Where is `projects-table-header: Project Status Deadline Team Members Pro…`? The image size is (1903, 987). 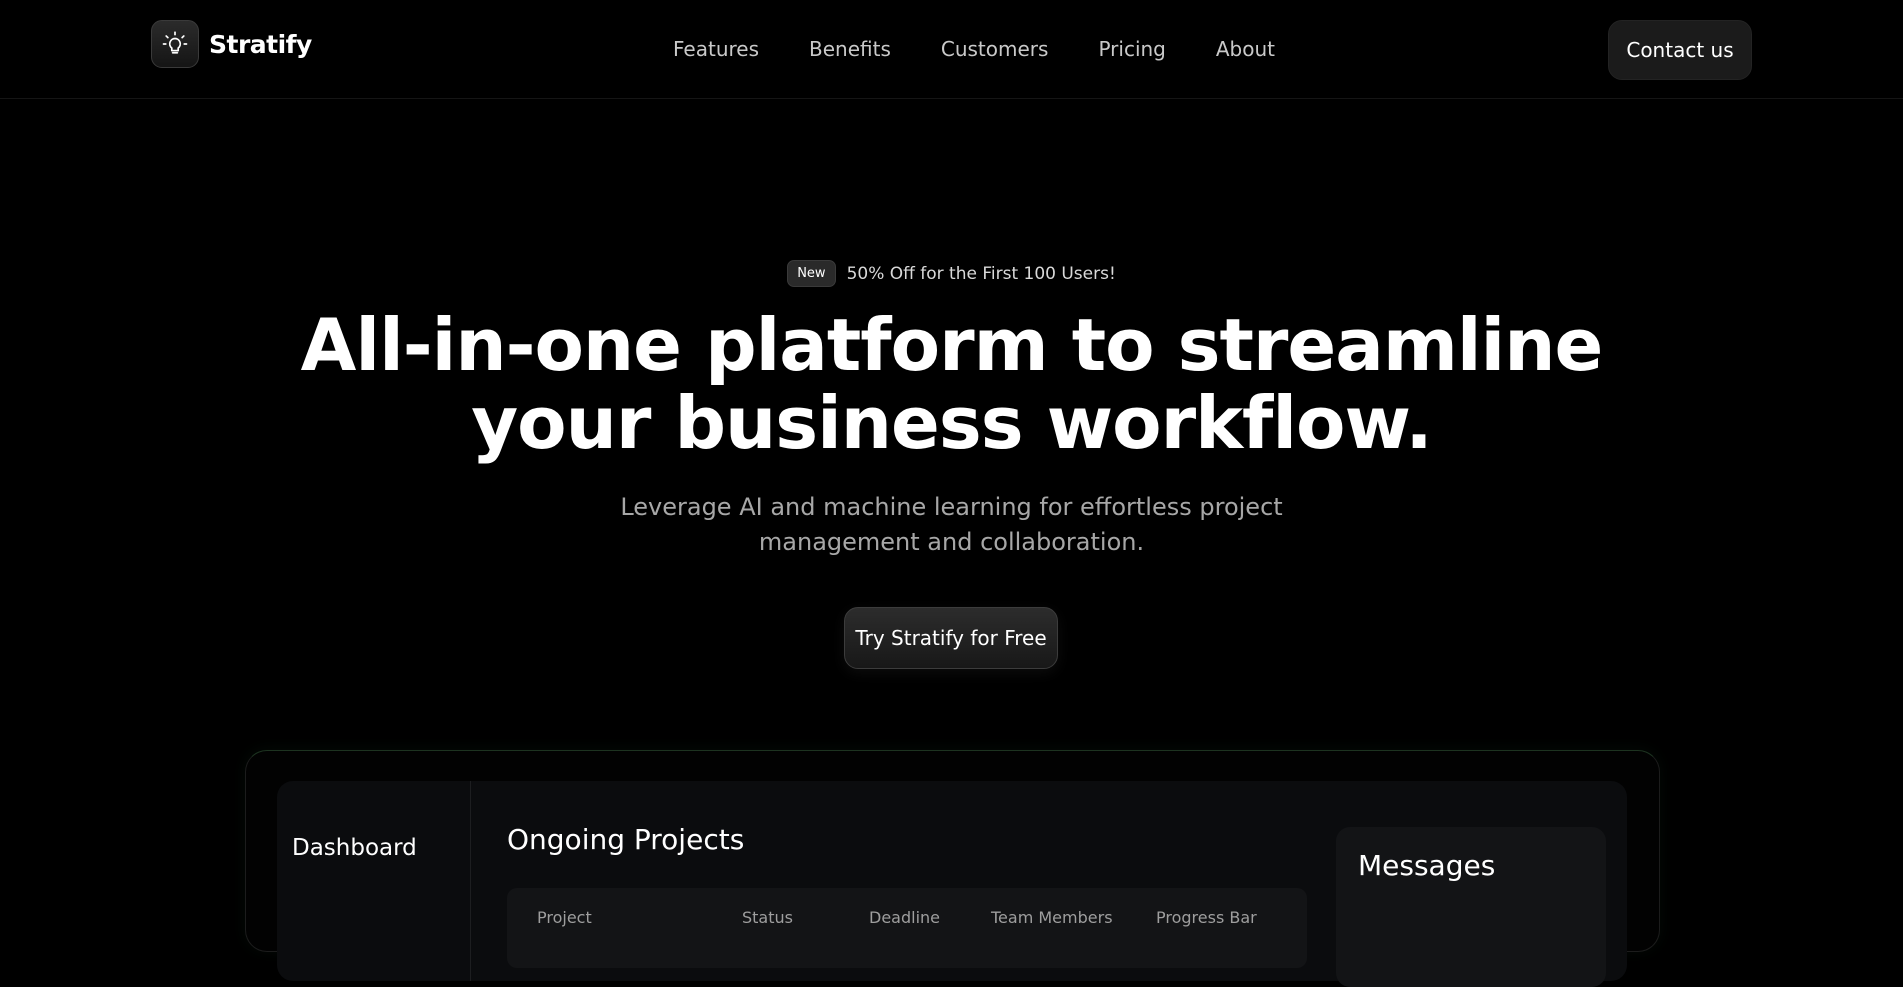
projects-table-header: Project Status Deadline Team Members Pro… is located at coordinates (907, 928).